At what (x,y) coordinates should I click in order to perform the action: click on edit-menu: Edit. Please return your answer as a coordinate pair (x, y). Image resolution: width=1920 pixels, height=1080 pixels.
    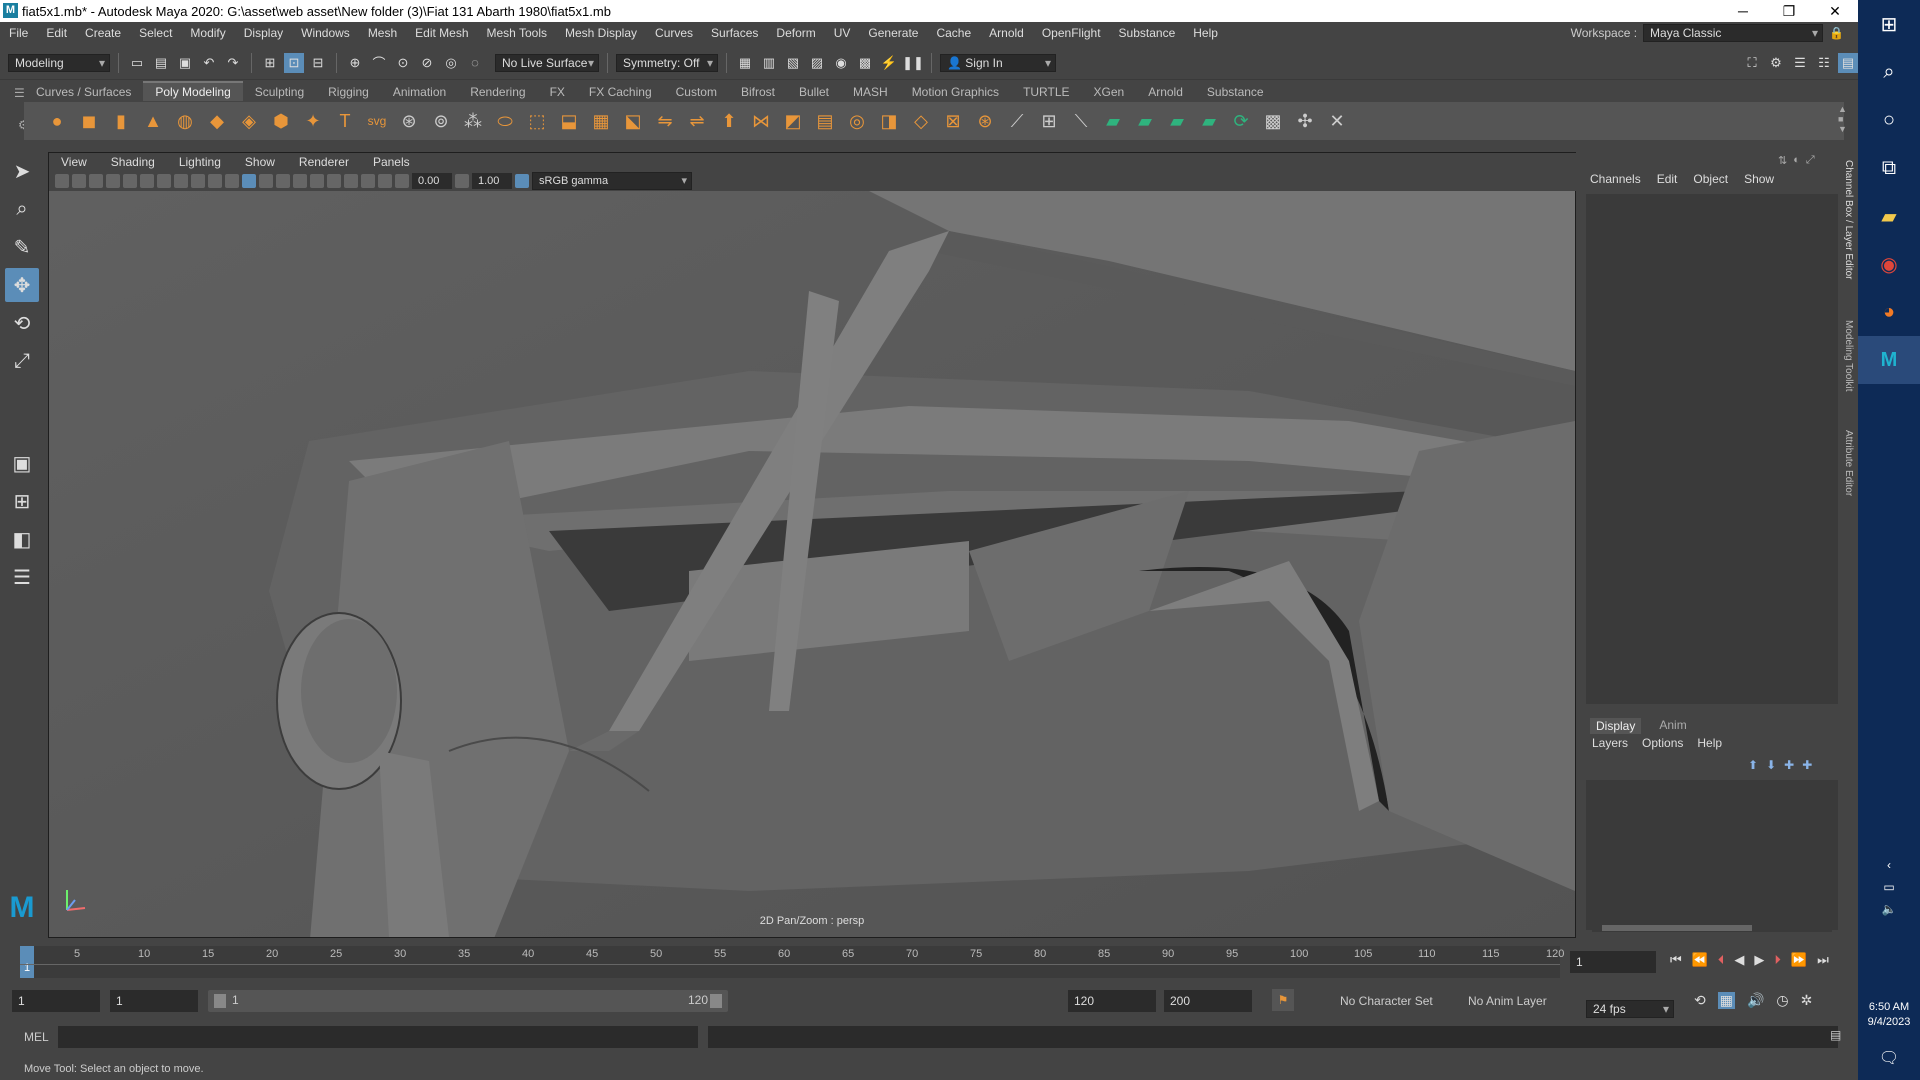
    Looking at the image, I should click on (1667, 179).